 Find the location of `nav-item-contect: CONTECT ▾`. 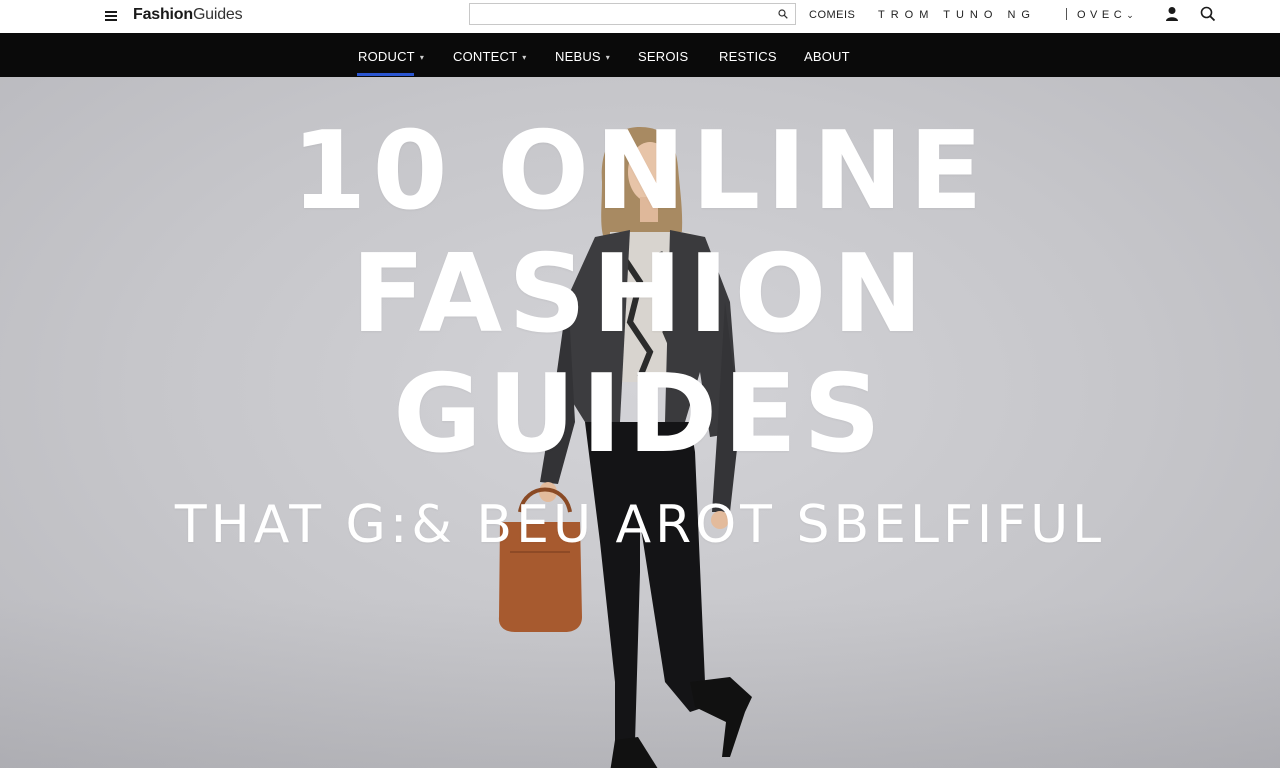

nav-item-contect: CONTECT ▾ is located at coordinates (489, 56).